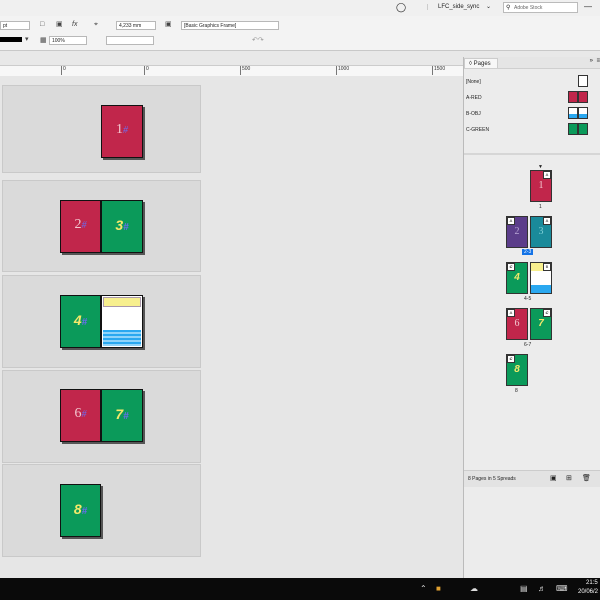  What do you see at coordinates (591, 61) in the screenshot?
I see `panel-collapse-icon: »` at bounding box center [591, 61].